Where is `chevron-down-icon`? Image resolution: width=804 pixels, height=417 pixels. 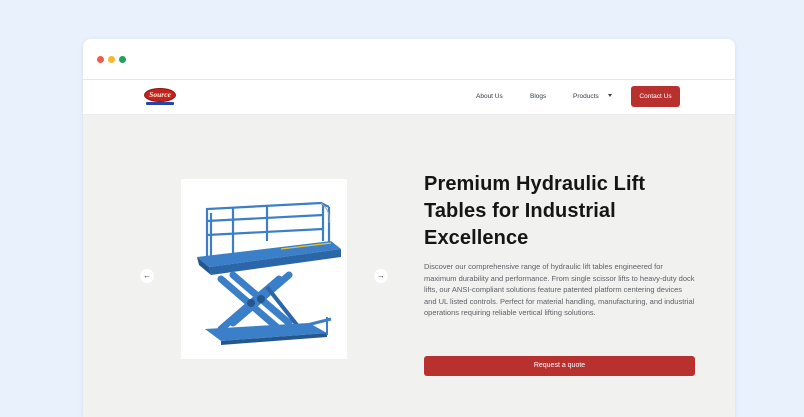 chevron-down-icon is located at coordinates (610, 95).